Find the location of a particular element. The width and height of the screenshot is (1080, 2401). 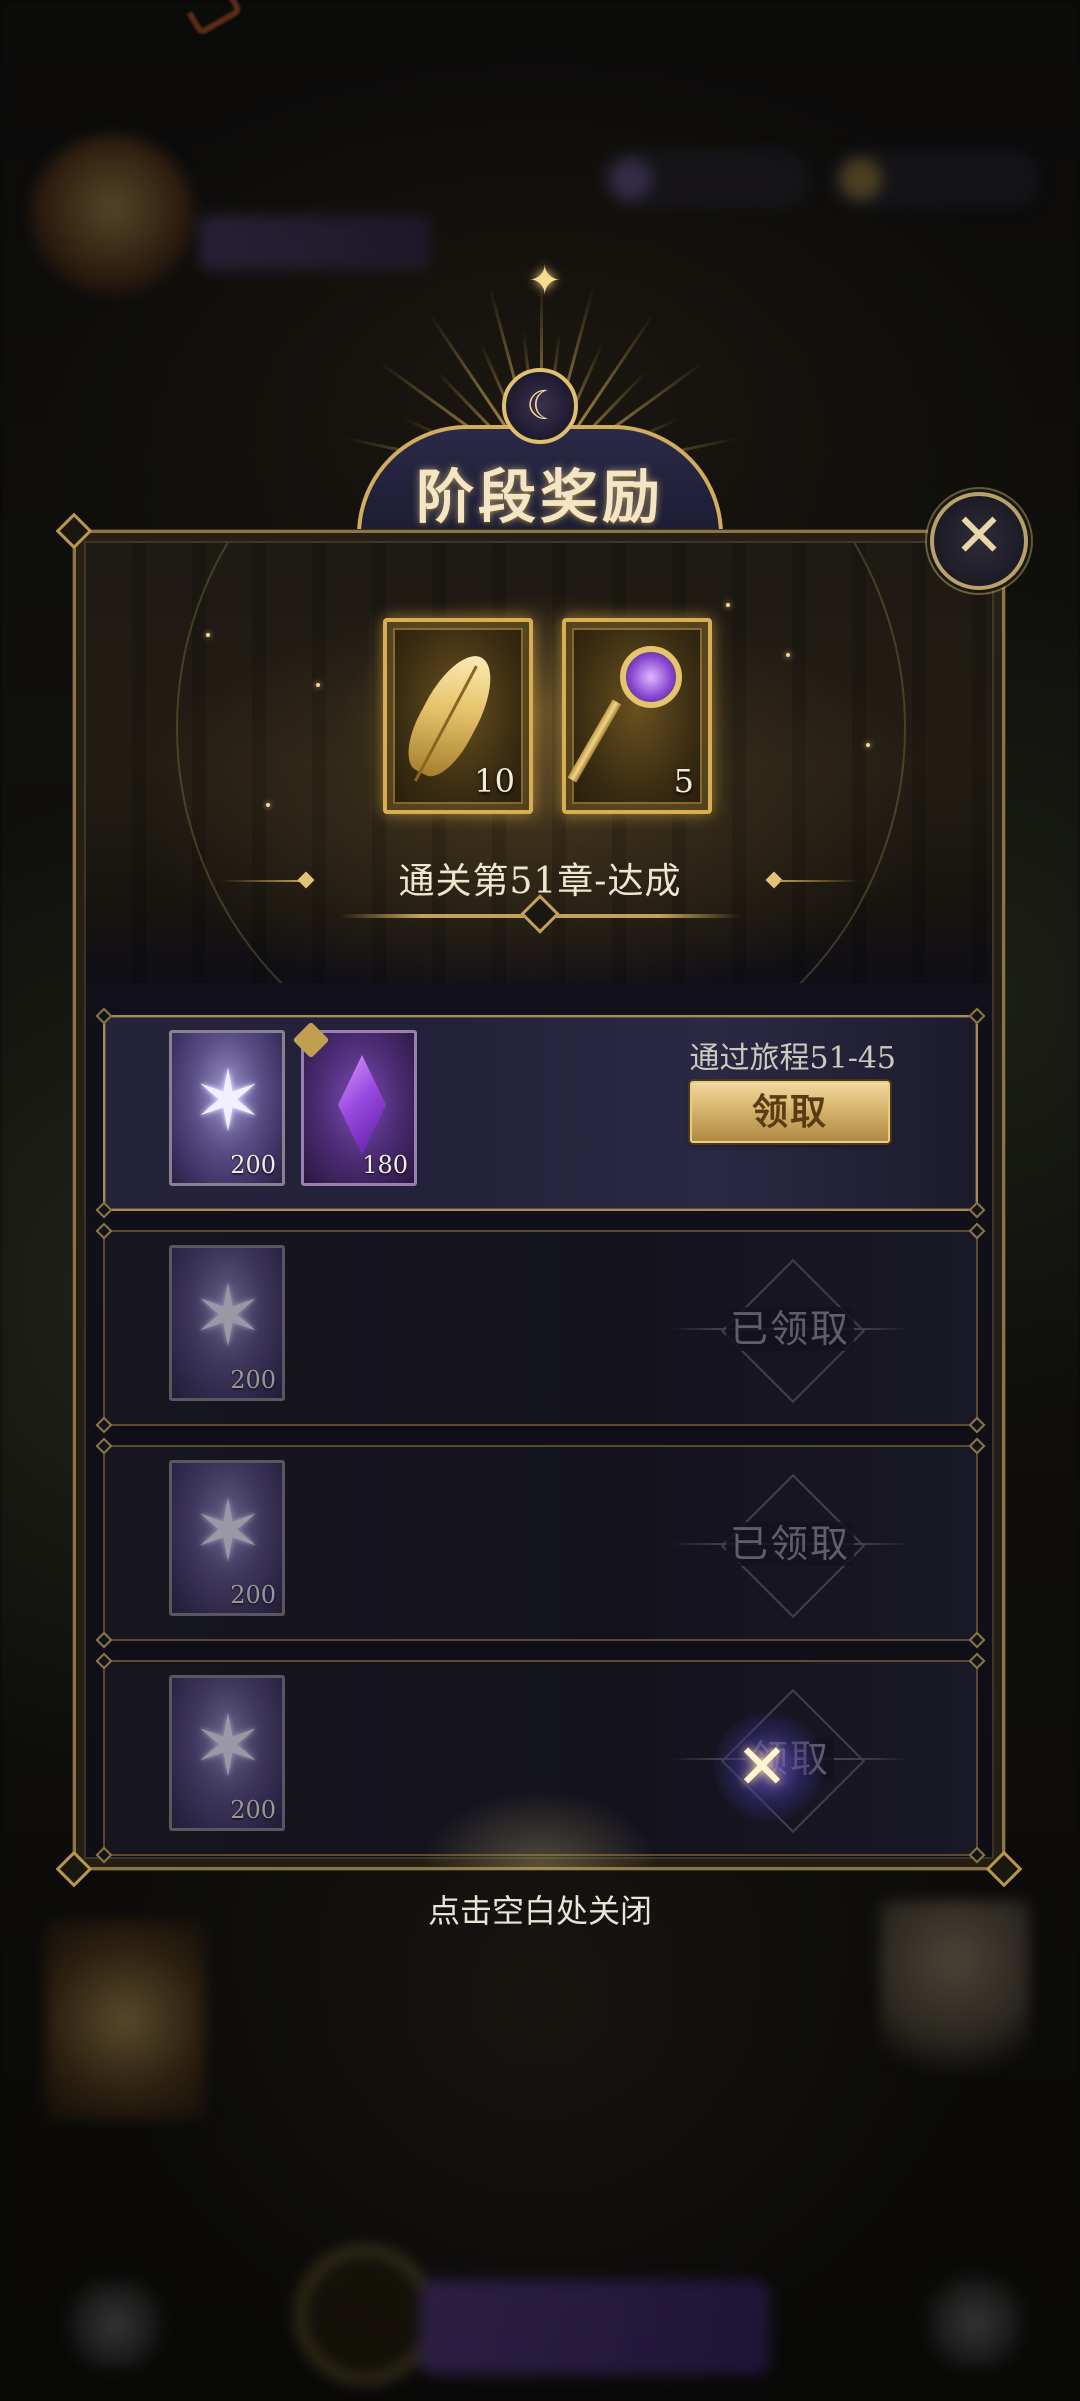

close-hint: 点击空白处关闭 is located at coordinates (540, 1909).